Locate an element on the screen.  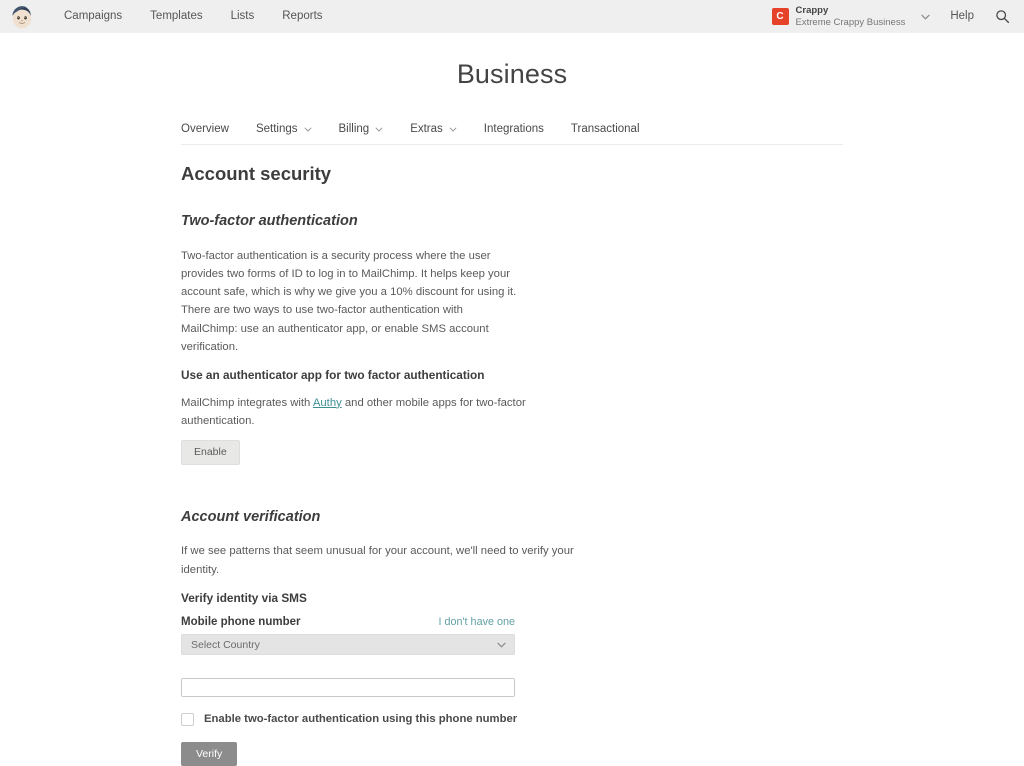
nav-item-reports: Reports is located at coordinates (302, 16).